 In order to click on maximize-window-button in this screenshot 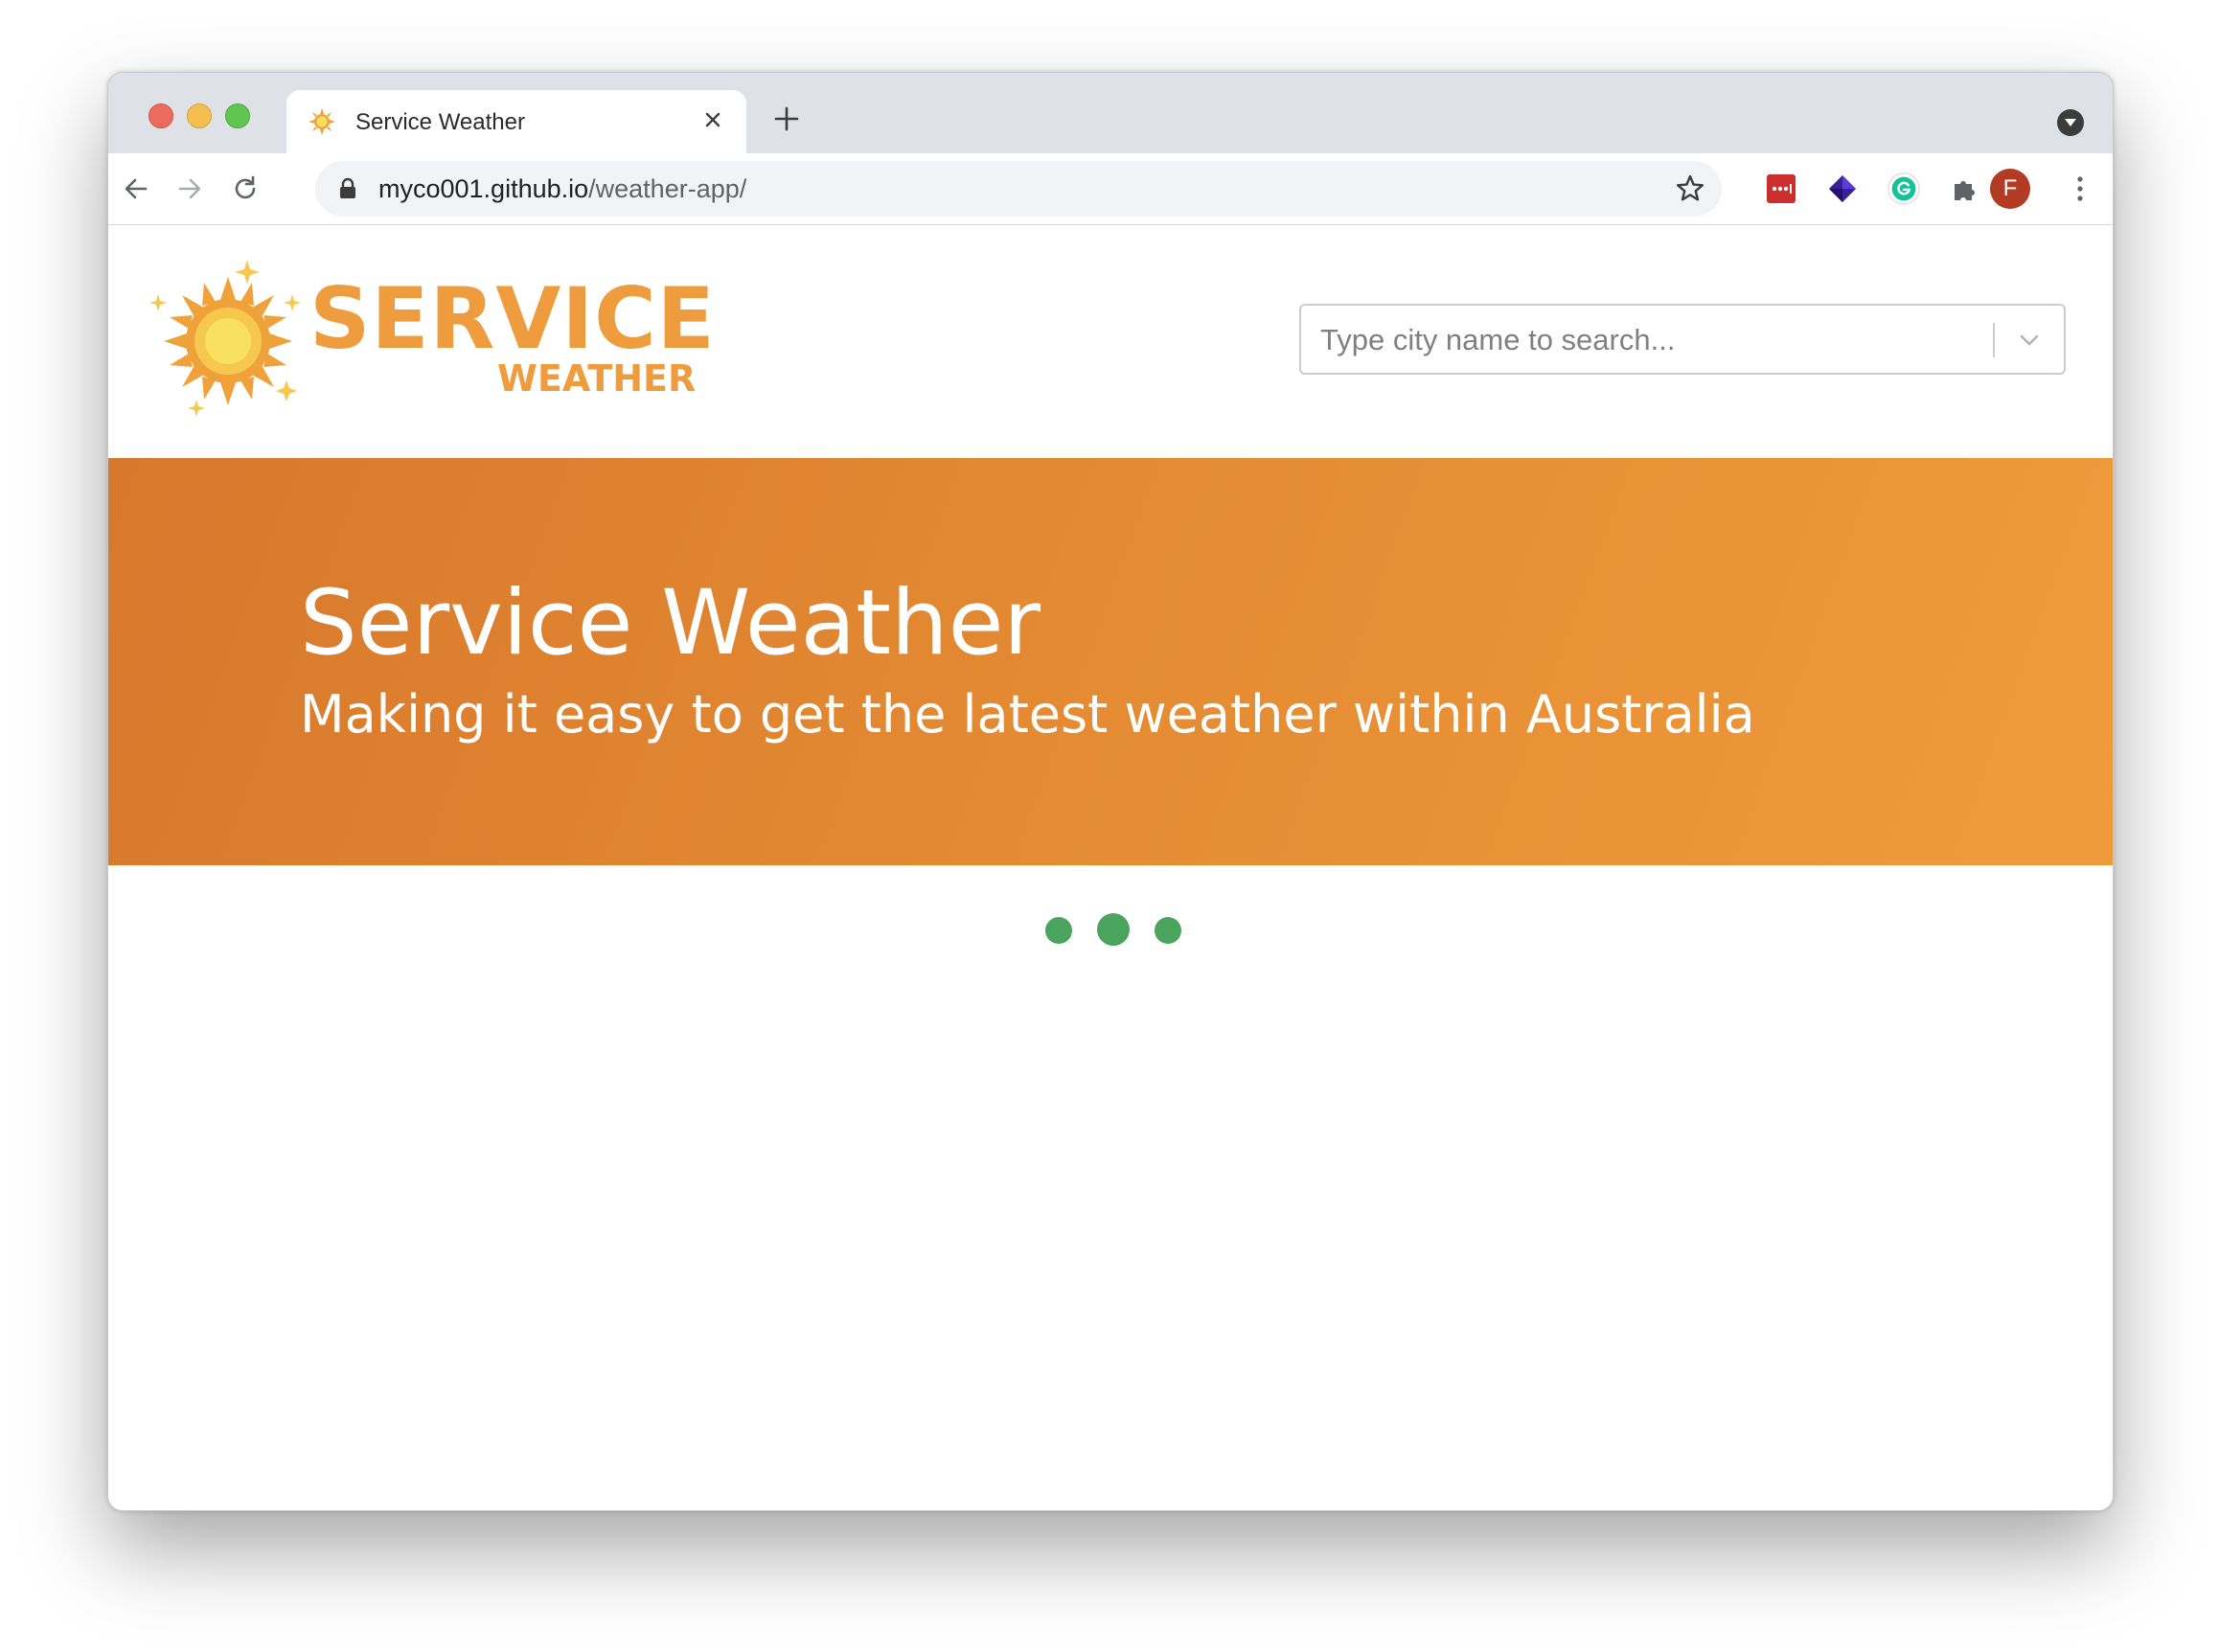, I will do `click(237, 115)`.